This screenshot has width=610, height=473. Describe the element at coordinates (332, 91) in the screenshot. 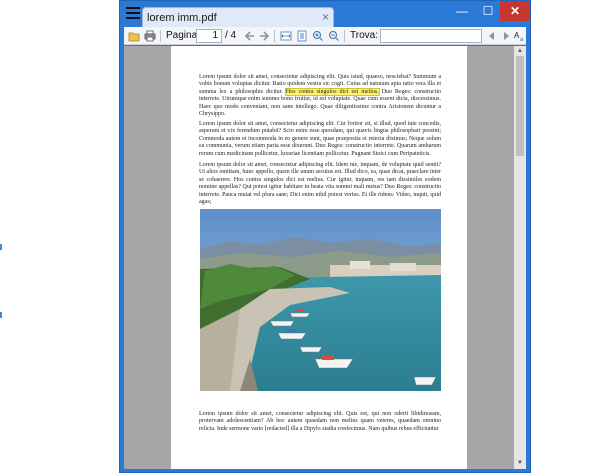

I see `search-highlight: Hos contra singulos dici est melius.` at that location.